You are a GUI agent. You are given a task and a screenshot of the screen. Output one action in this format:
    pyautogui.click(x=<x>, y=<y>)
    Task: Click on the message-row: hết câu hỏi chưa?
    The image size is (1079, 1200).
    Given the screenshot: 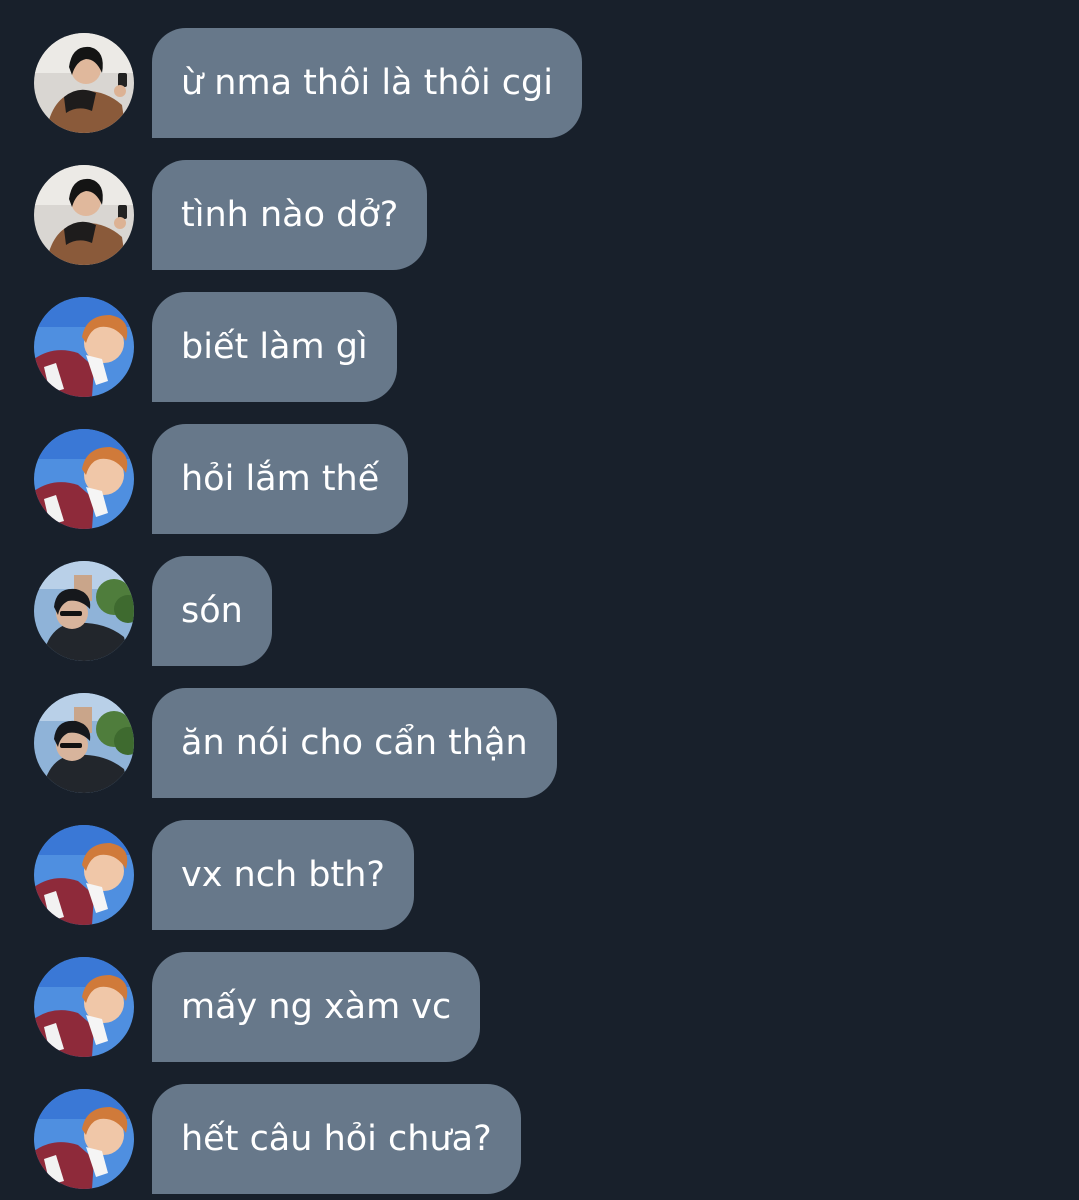 What is the action you would take?
    pyautogui.click(x=277, y=1139)
    